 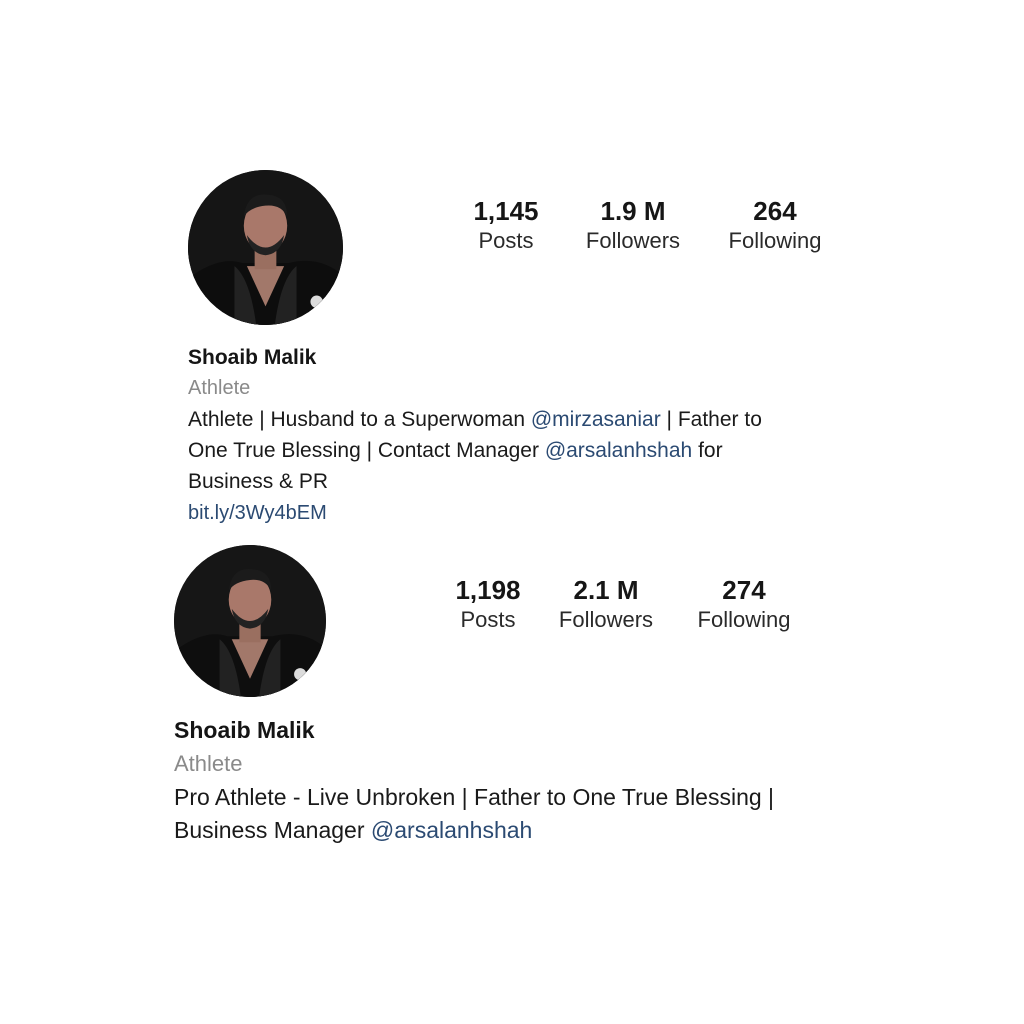 What do you see at coordinates (596, 419) in the screenshot?
I see `mention-link: @mirzasaniar` at bounding box center [596, 419].